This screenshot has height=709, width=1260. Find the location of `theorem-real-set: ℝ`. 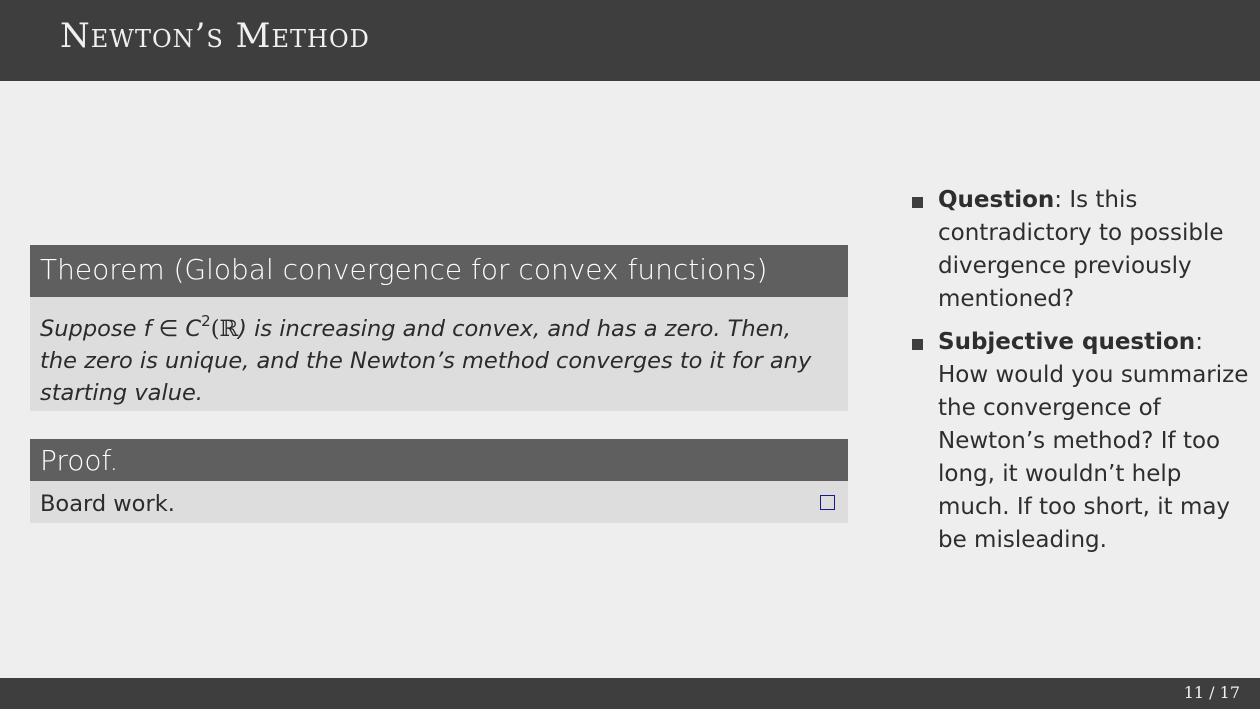

theorem-real-set: ℝ is located at coordinates (229, 329).